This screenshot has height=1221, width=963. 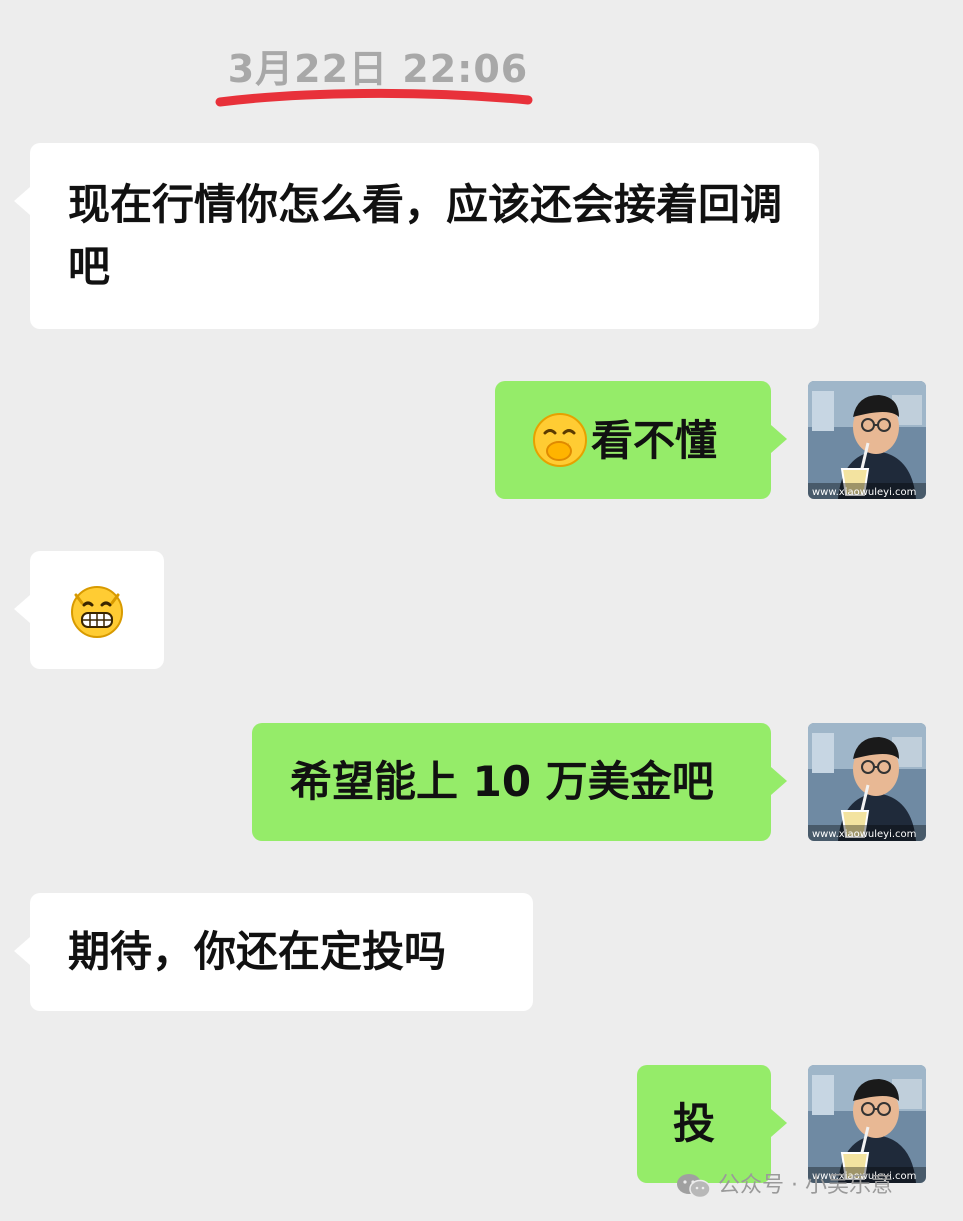 What do you see at coordinates (560, 439) in the screenshot?
I see `face-with-hand-over-mouth-icon` at bounding box center [560, 439].